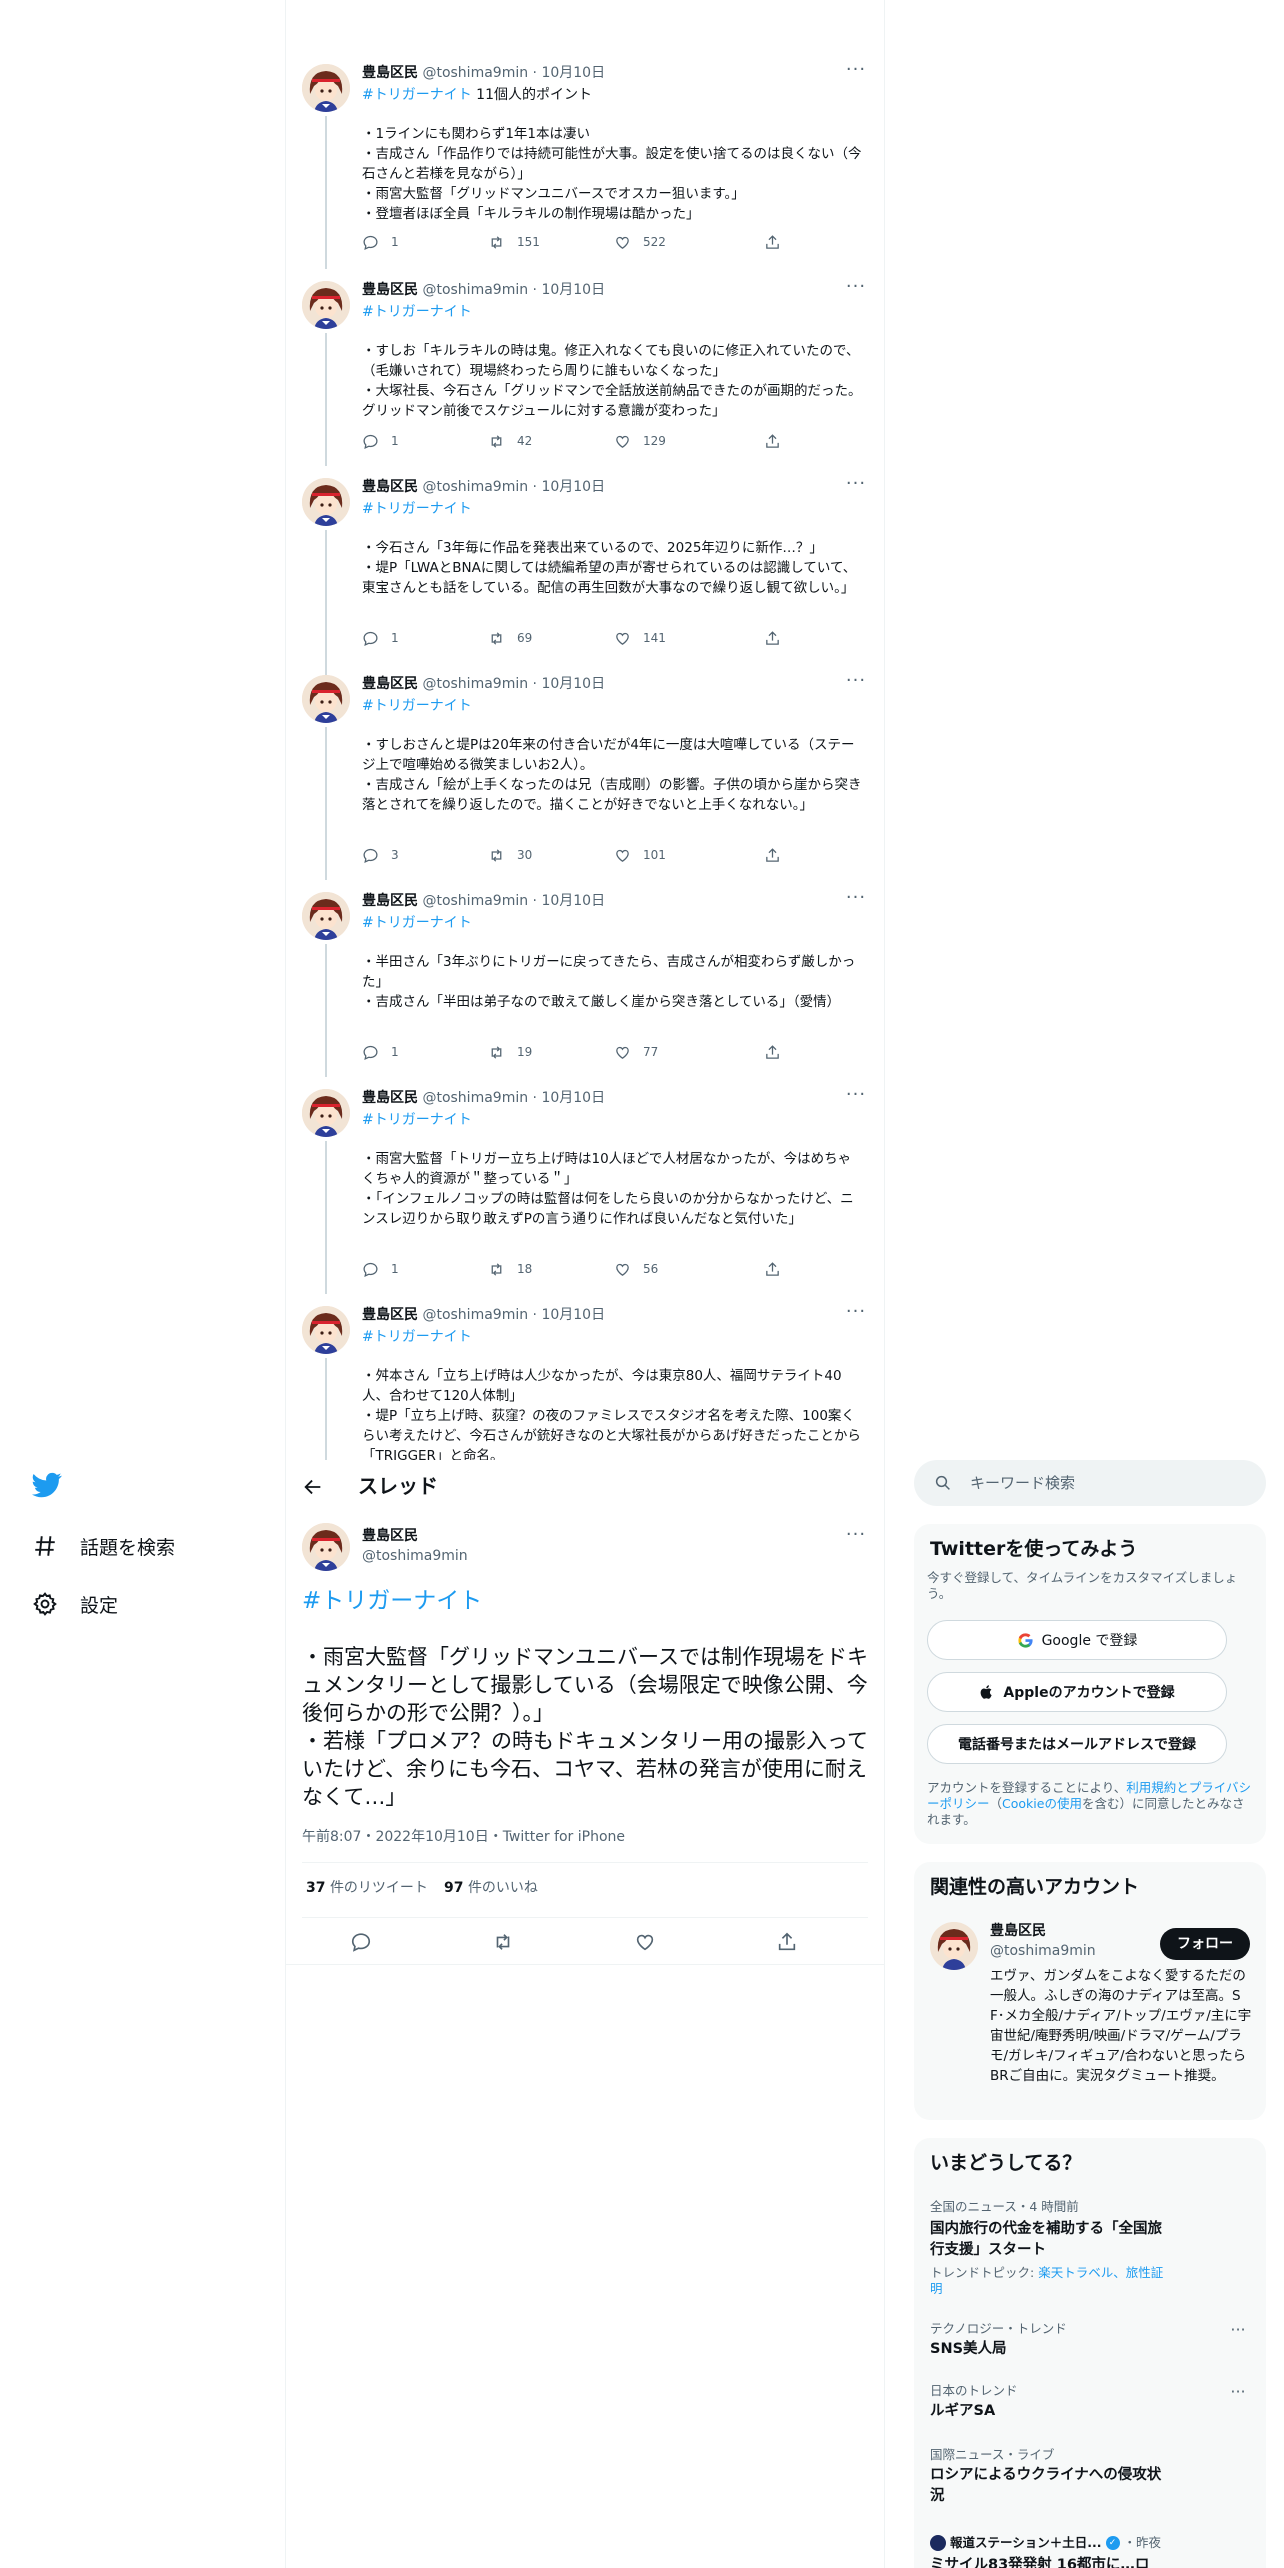 The image size is (1284, 2568). Describe the element at coordinates (361, 1942) in the screenshot. I see `reply-icon` at that location.